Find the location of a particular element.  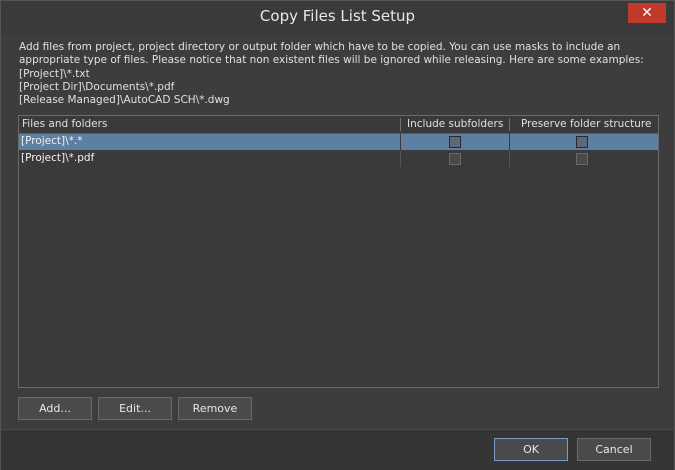

dialog-title: Copy Files List Setup is located at coordinates (337, 16).